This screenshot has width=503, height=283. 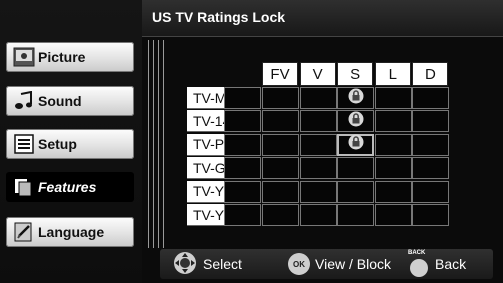 I want to click on column-header: V, so click(x=317, y=74).